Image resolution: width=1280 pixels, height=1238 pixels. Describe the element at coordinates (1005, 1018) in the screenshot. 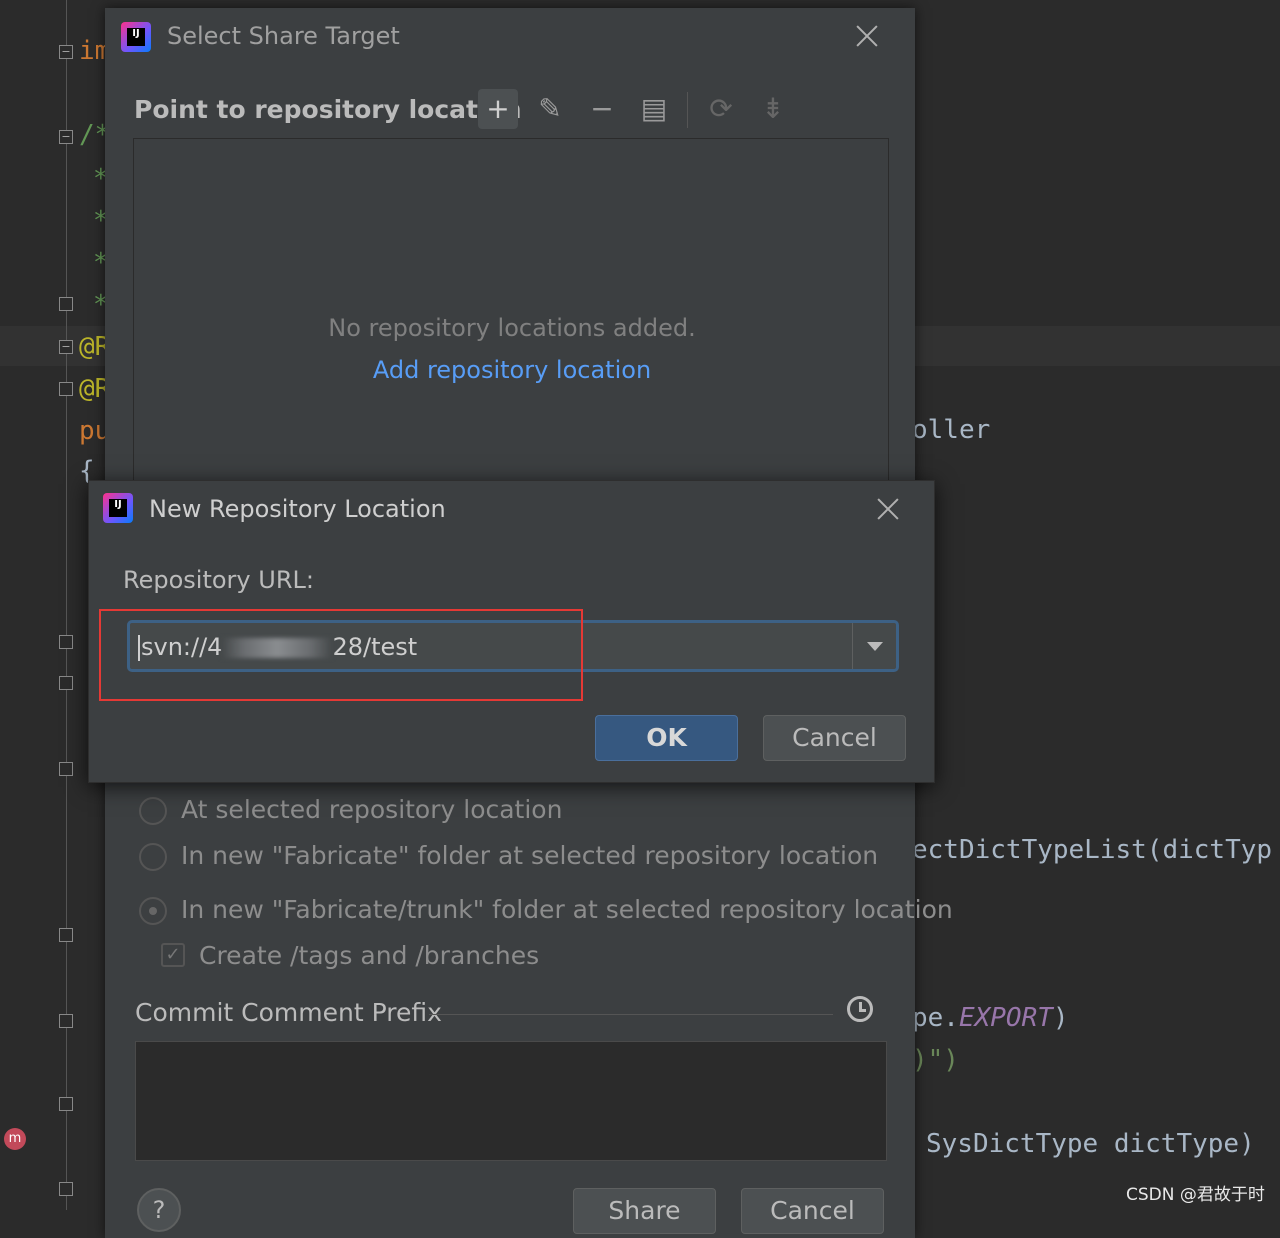

I see `code-token: EXPORT` at that location.